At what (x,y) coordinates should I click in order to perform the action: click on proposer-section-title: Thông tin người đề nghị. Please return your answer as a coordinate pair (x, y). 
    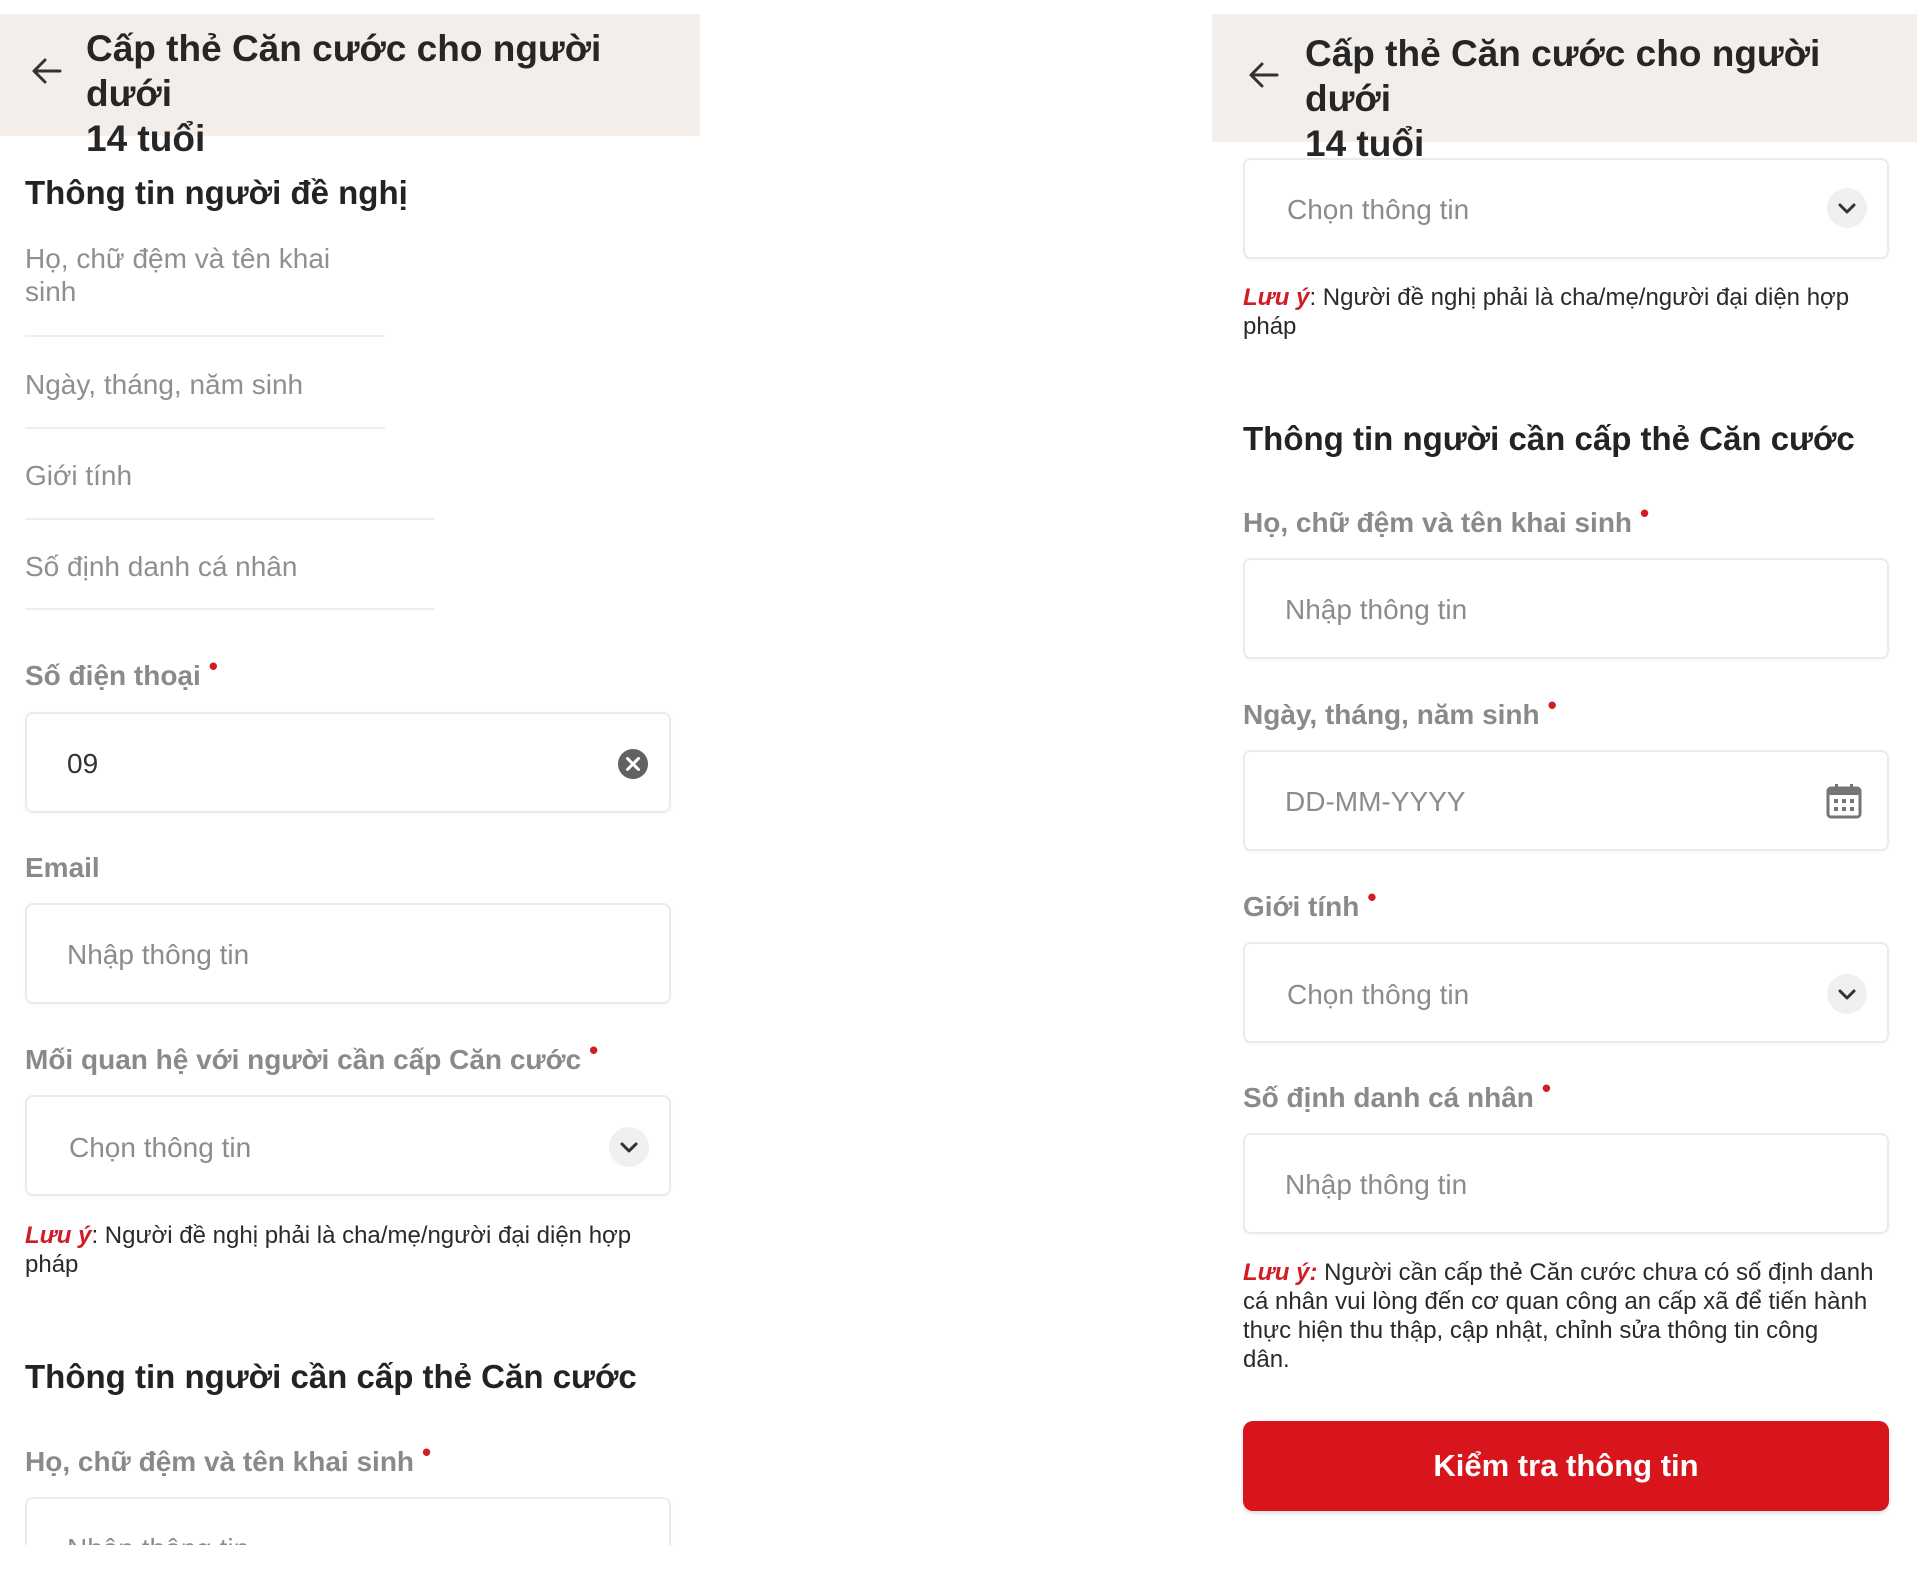
    Looking at the image, I should click on (216, 192).